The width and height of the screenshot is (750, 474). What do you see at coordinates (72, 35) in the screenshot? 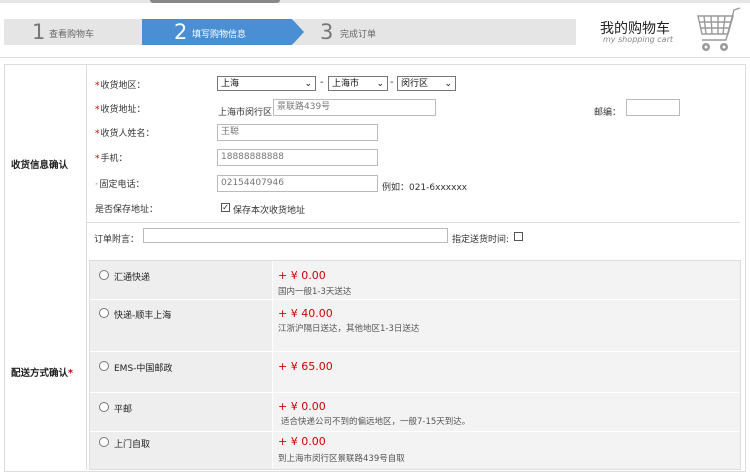
I see `step-label: 查看购物车` at bounding box center [72, 35].